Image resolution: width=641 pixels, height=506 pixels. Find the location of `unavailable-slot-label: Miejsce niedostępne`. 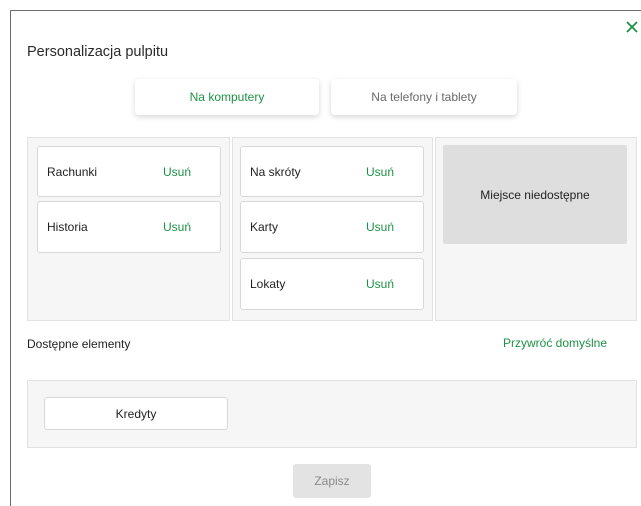

unavailable-slot-label: Miejsce niedostępne is located at coordinates (535, 194).